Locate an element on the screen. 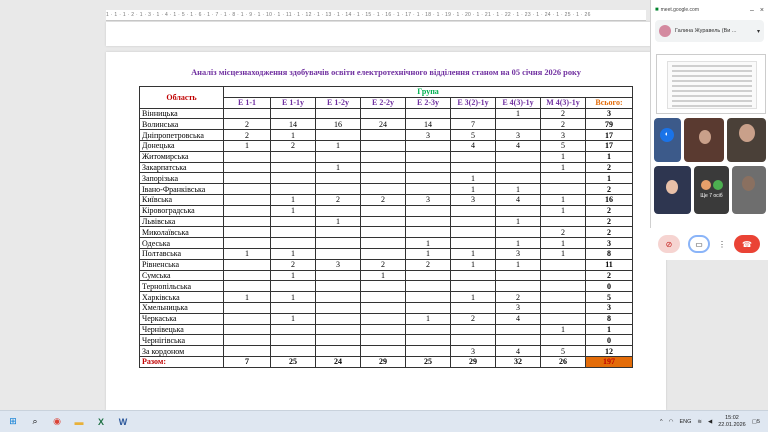 Image resolution: width=768 pixels, height=432 pixels. value-cell: 4 is located at coordinates (518, 351).